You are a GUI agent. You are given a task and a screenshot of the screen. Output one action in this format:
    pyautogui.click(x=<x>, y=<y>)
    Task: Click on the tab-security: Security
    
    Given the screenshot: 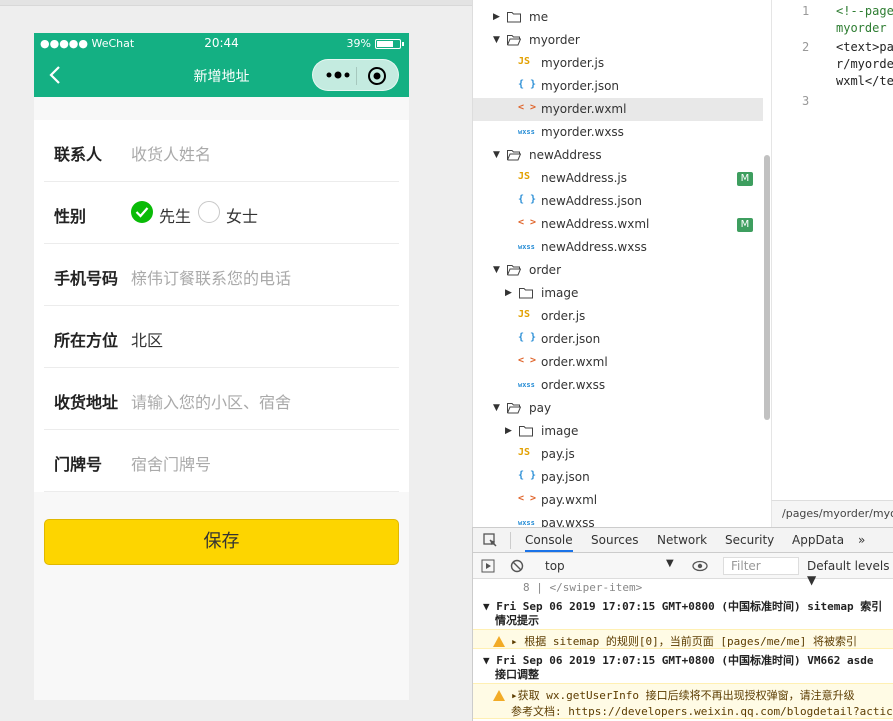 What is the action you would take?
    pyautogui.click(x=749, y=540)
    